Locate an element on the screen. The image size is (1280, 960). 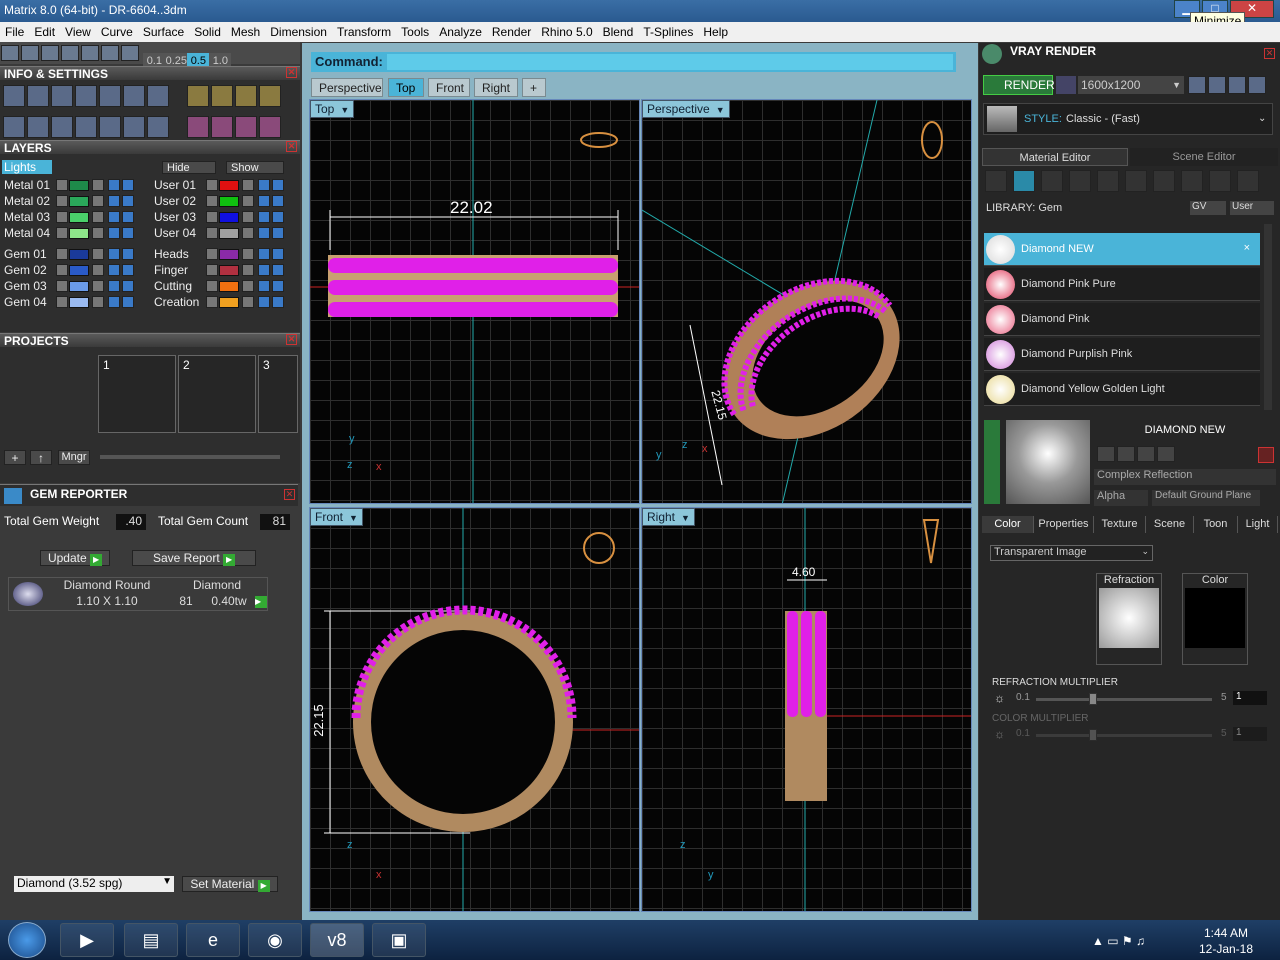
menu-item: Edit is located at coordinates (44, 30).